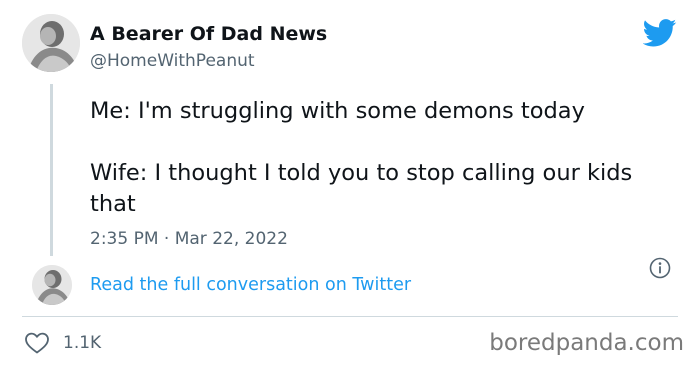  Describe the element at coordinates (250, 285) in the screenshot. I see `read-full-conversation-link: Read the full conversation on Twitter` at that location.